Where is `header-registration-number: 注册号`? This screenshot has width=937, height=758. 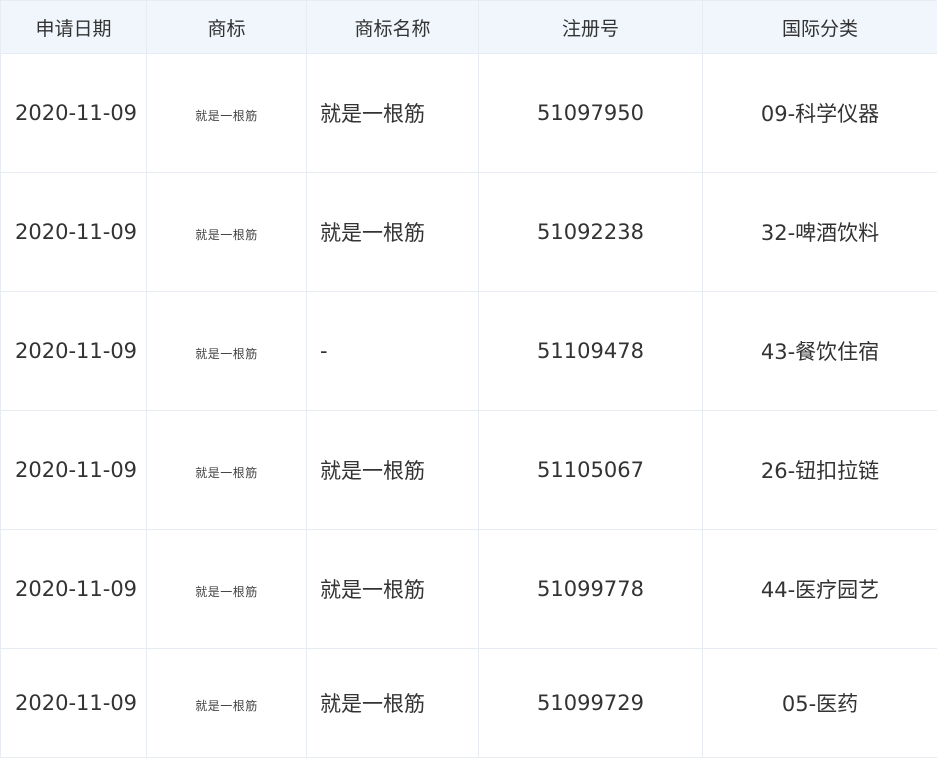
header-registration-number: 注册号 is located at coordinates (591, 27).